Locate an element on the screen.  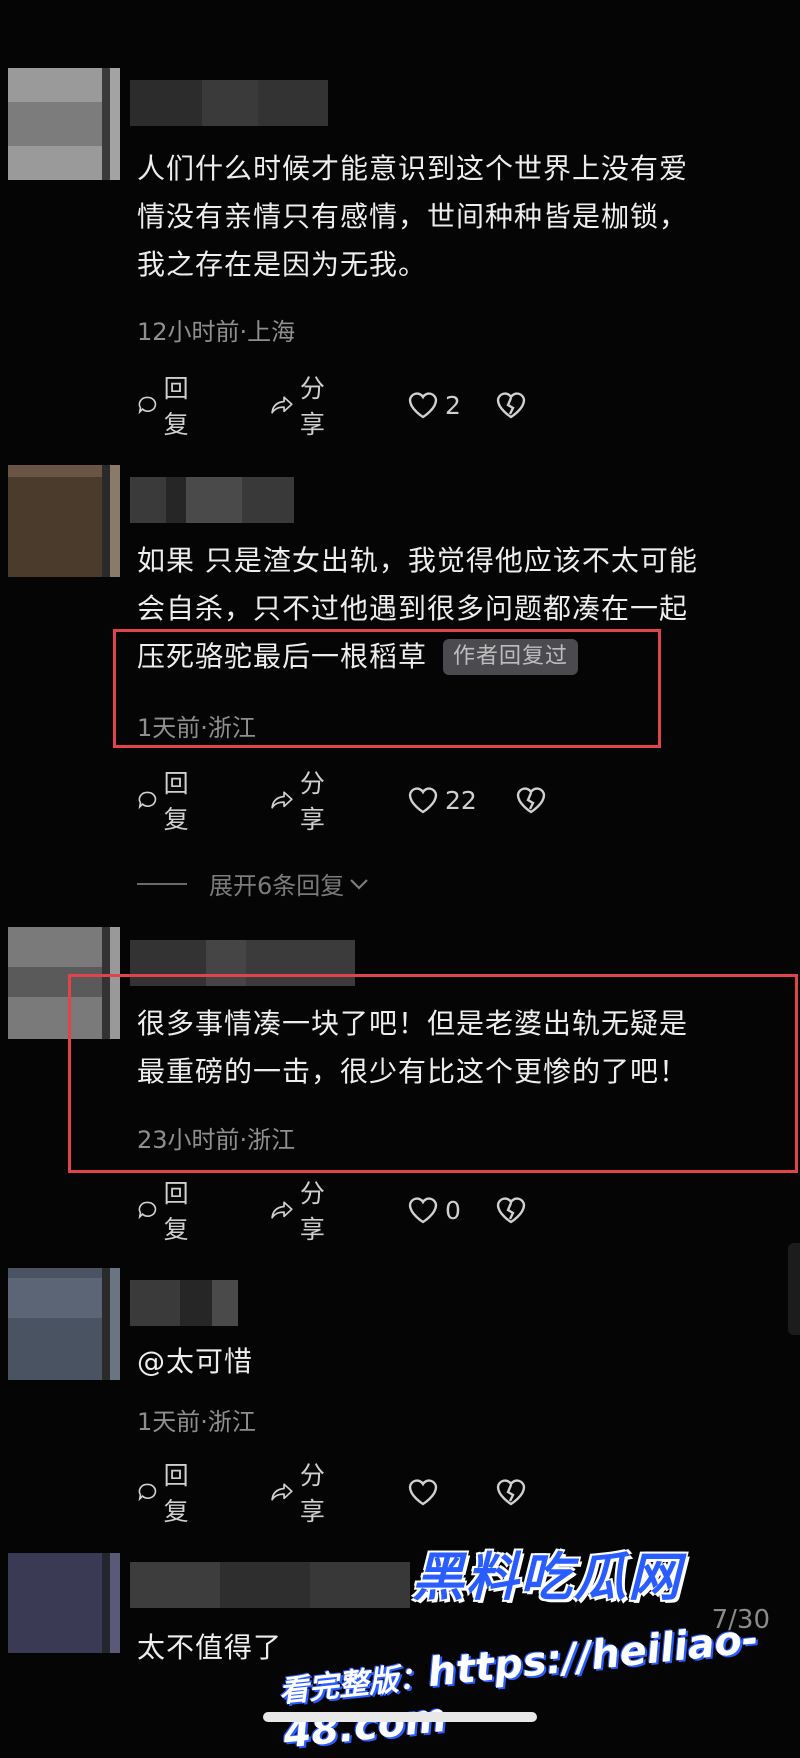
mention-link: @太可惜 is located at coordinates (195, 1362).